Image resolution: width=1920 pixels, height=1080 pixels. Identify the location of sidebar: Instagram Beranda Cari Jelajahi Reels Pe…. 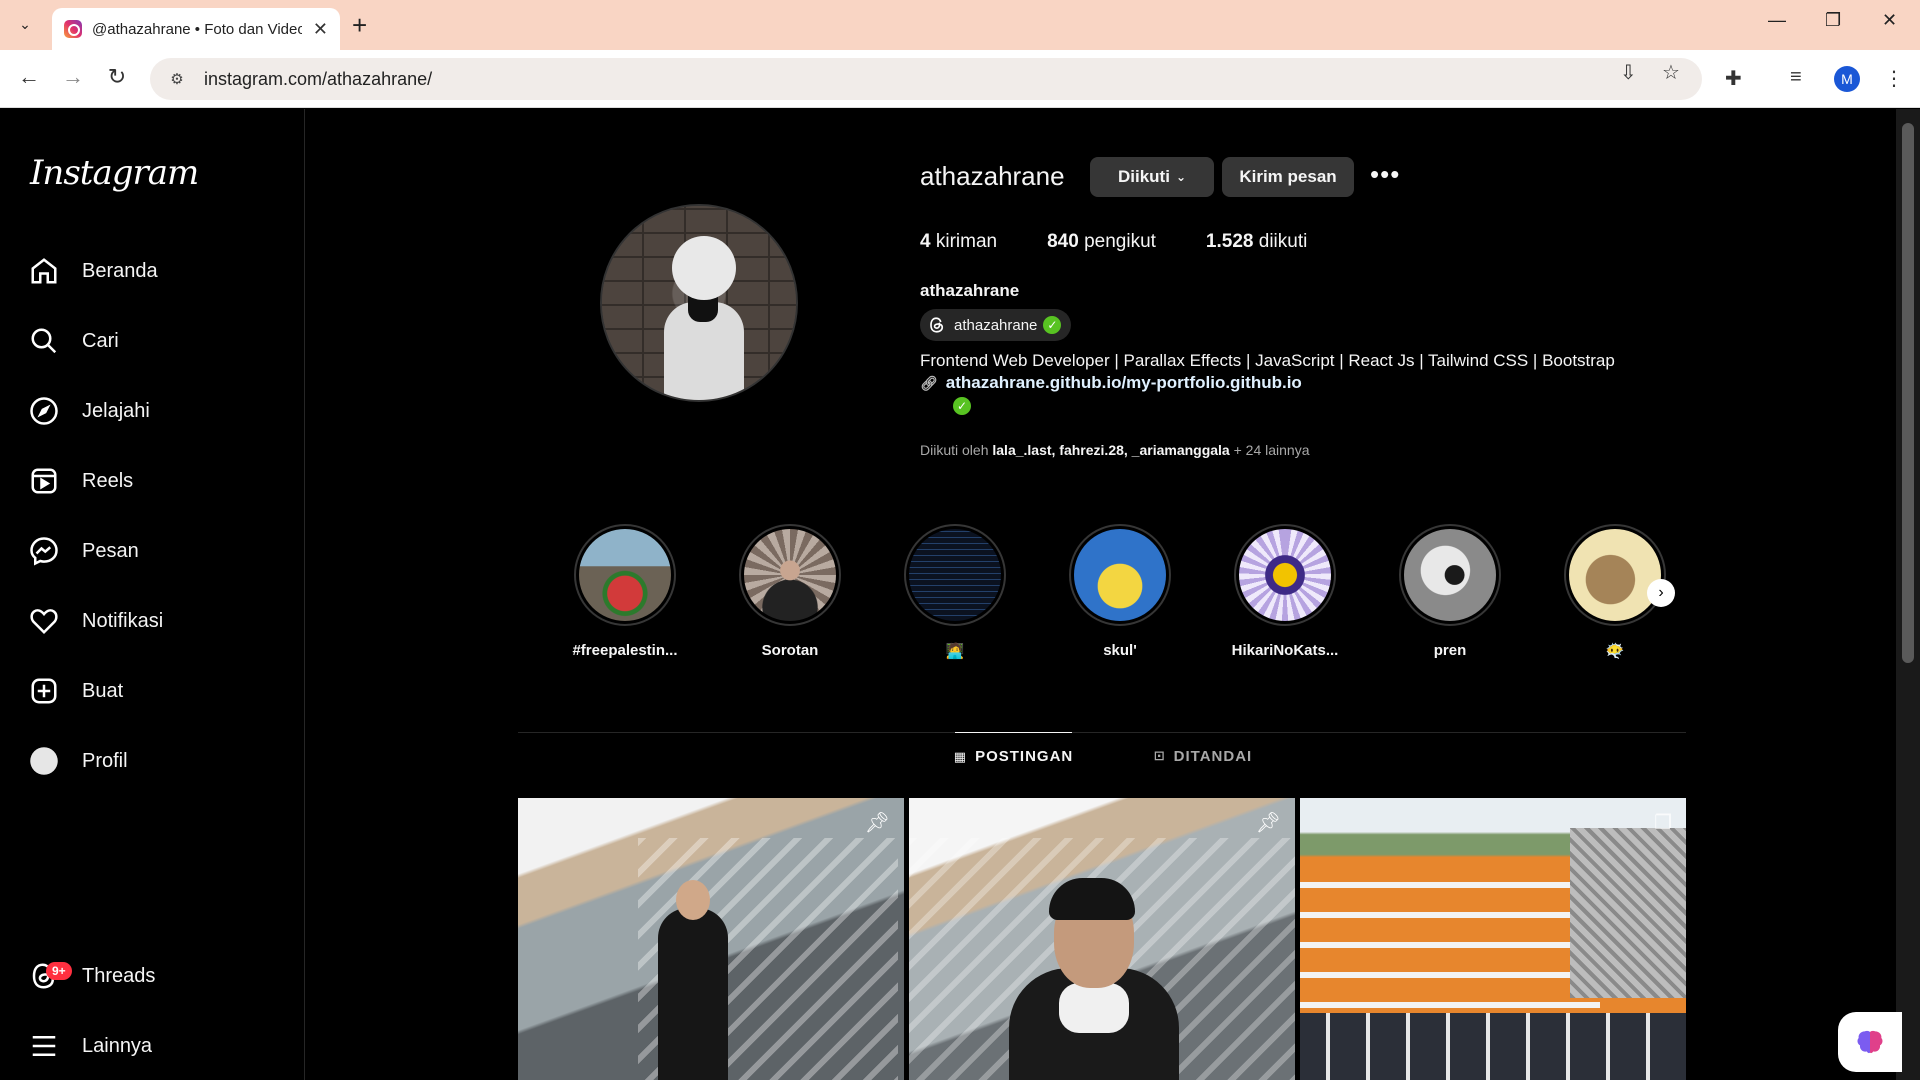
(152, 594).